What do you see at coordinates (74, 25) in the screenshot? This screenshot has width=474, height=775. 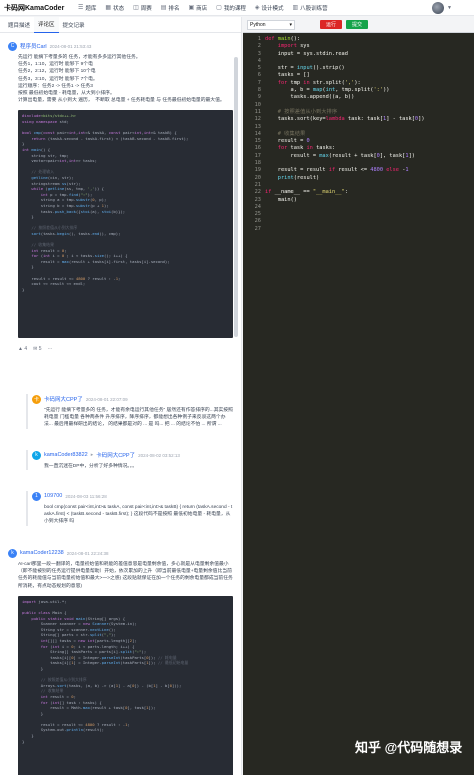 I see `tab-submissions: 提交记录` at bounding box center [74, 25].